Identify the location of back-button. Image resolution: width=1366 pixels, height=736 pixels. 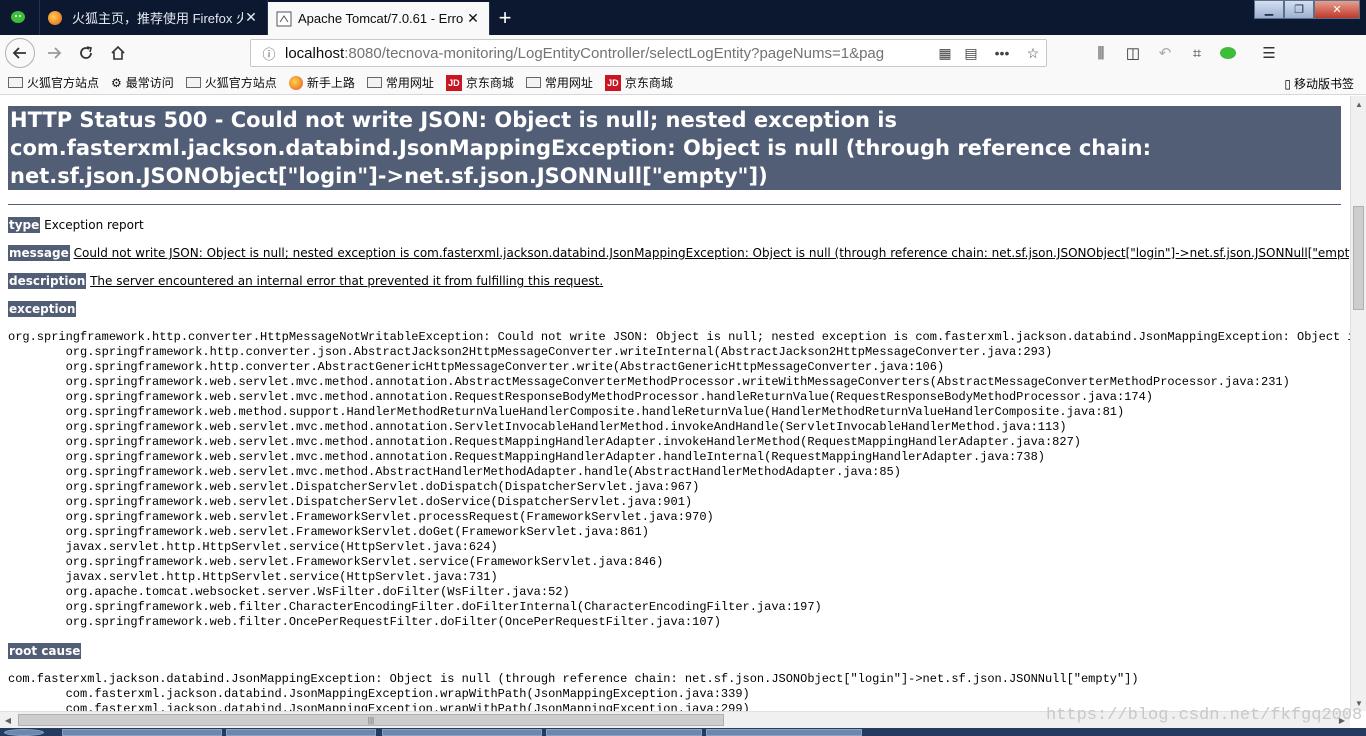
(20, 53).